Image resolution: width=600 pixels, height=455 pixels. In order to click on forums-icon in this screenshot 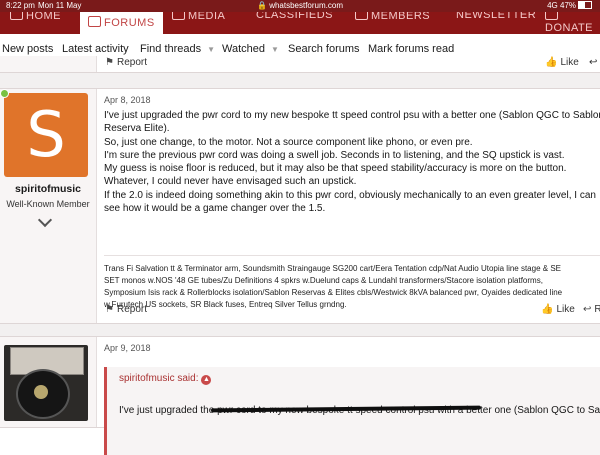, I will do `click(94, 21)`.